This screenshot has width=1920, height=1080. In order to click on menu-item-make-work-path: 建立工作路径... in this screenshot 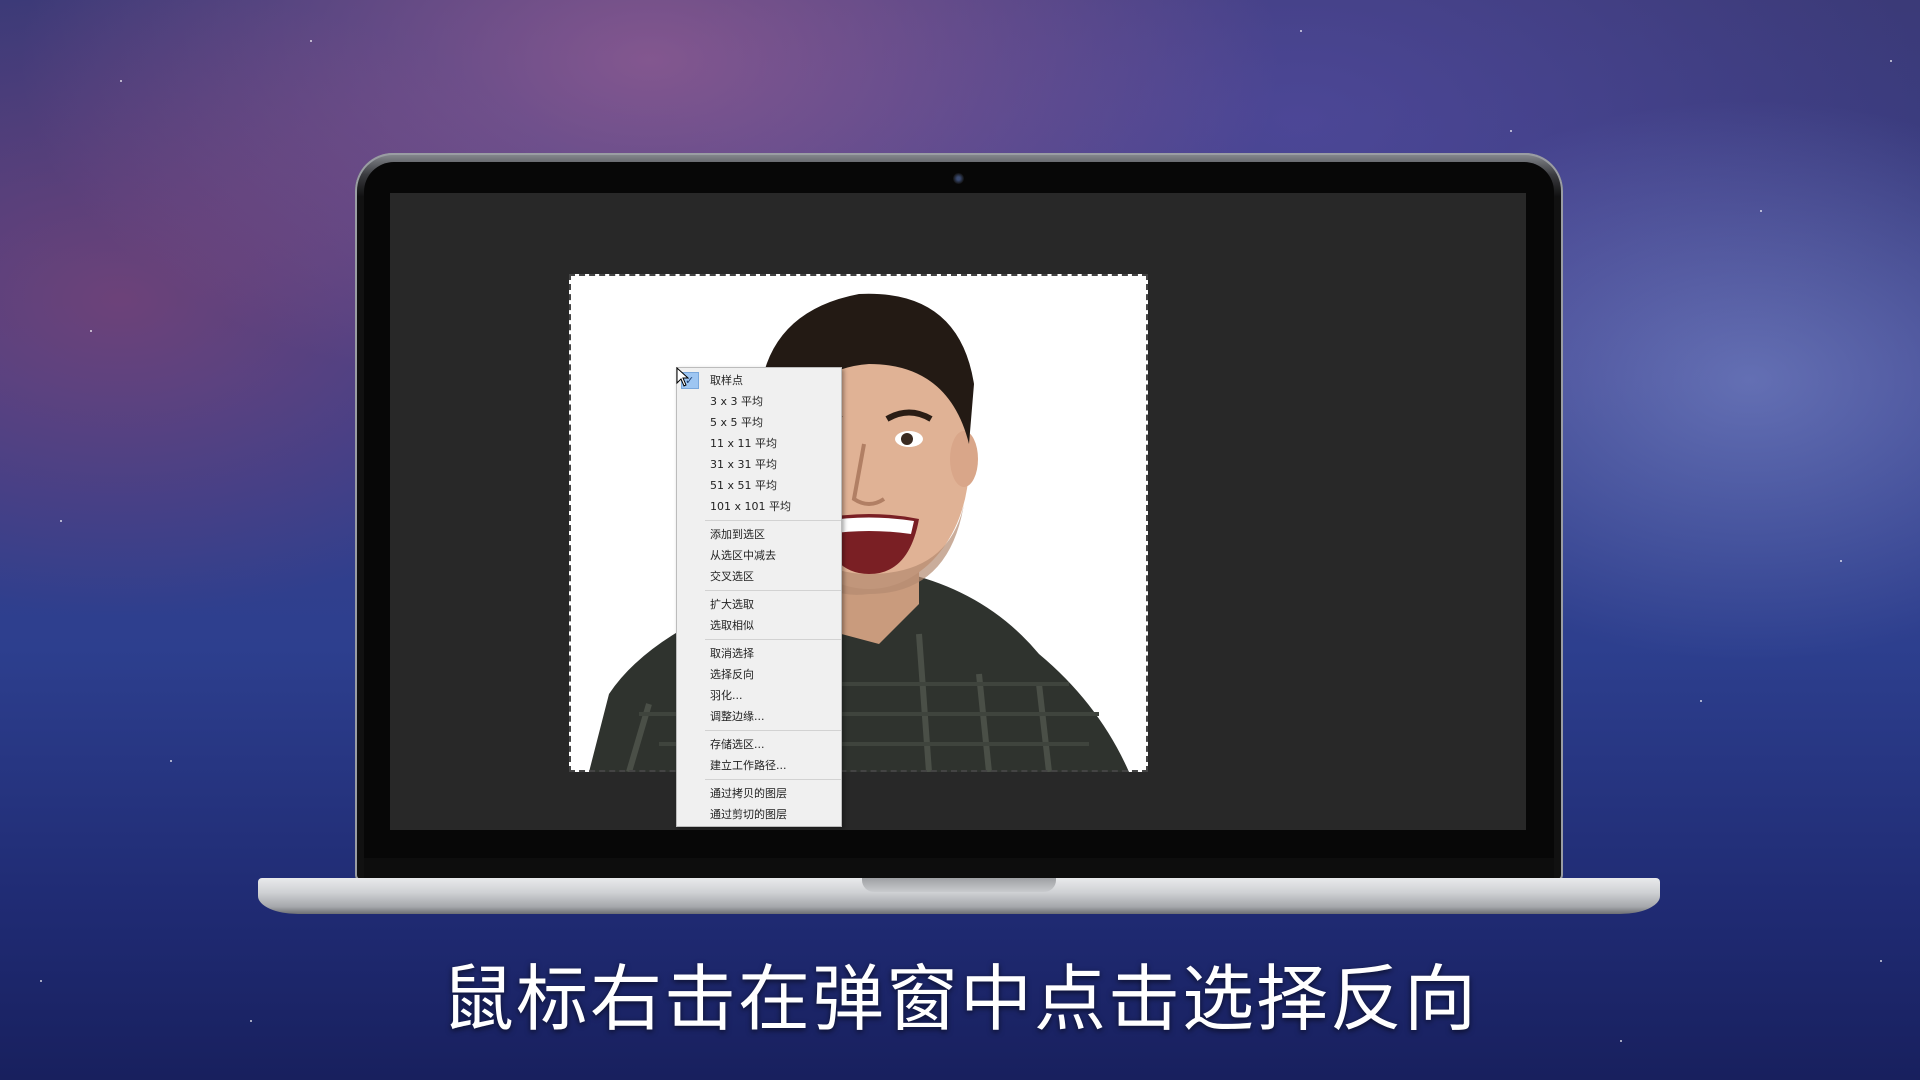, I will do `click(759, 765)`.